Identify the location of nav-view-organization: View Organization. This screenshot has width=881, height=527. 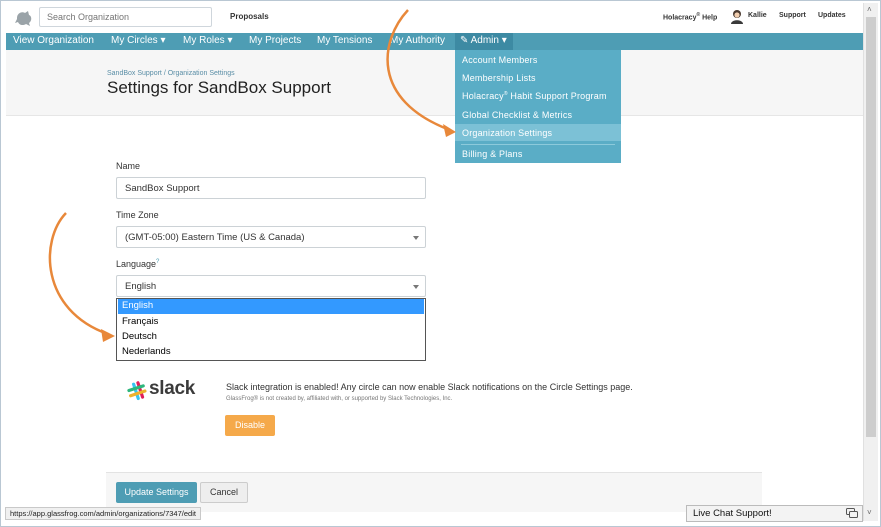
(53, 40).